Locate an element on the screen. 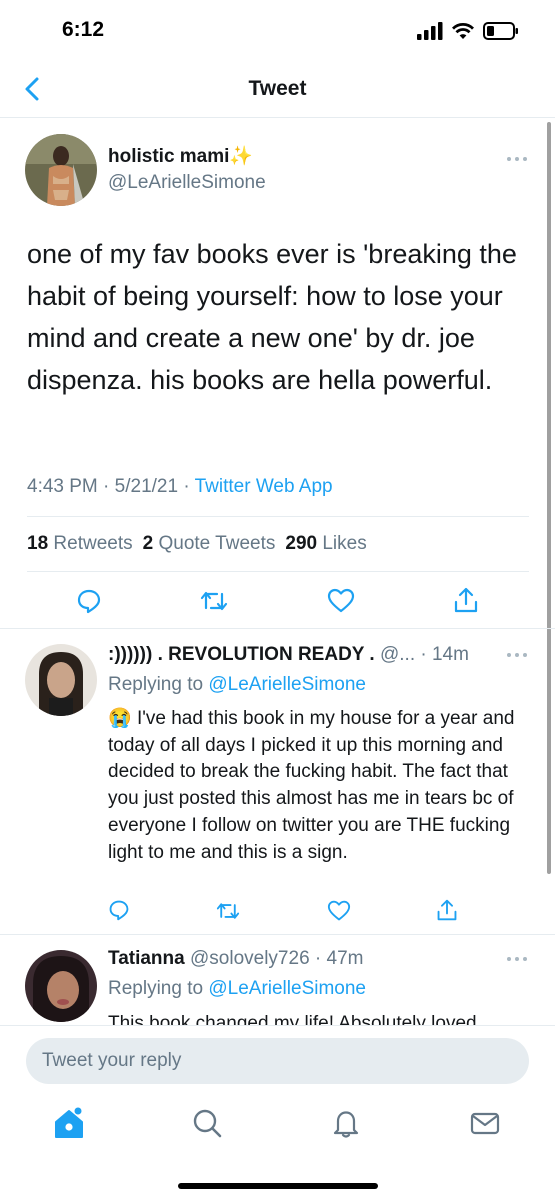 Image resolution: width=555 pixels, height=1200 pixels. page-title: Tweet is located at coordinates (277, 88).